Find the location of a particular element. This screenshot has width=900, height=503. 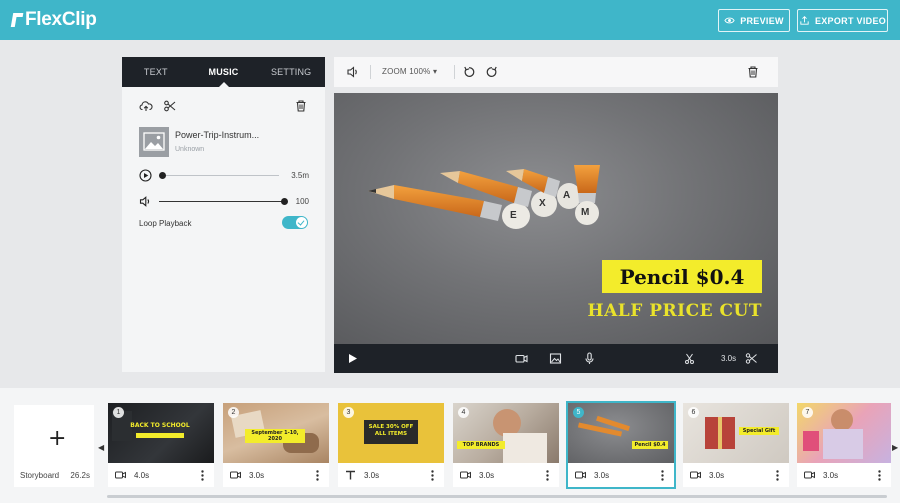

playback-handle is located at coordinates (162, 175).